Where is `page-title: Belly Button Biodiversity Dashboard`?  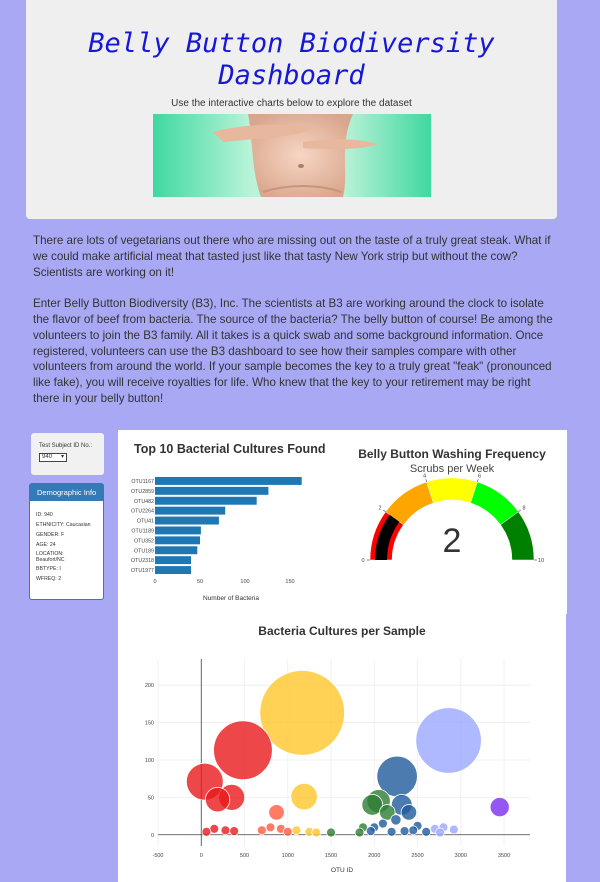
page-title: Belly Button Biodiversity Dashboard is located at coordinates (291, 59).